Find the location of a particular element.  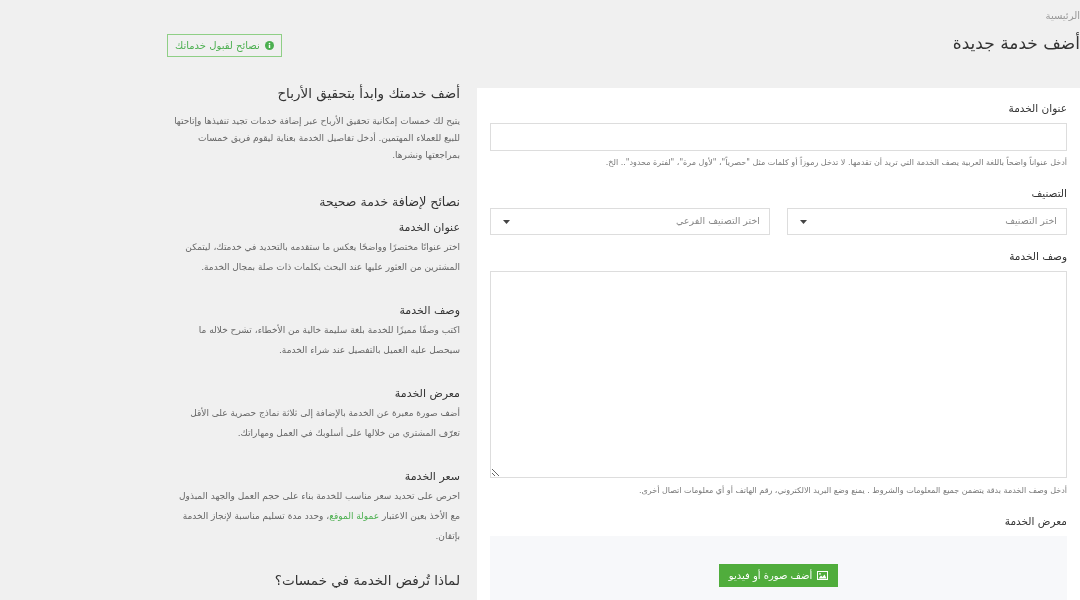

title-input-field is located at coordinates (778, 137).